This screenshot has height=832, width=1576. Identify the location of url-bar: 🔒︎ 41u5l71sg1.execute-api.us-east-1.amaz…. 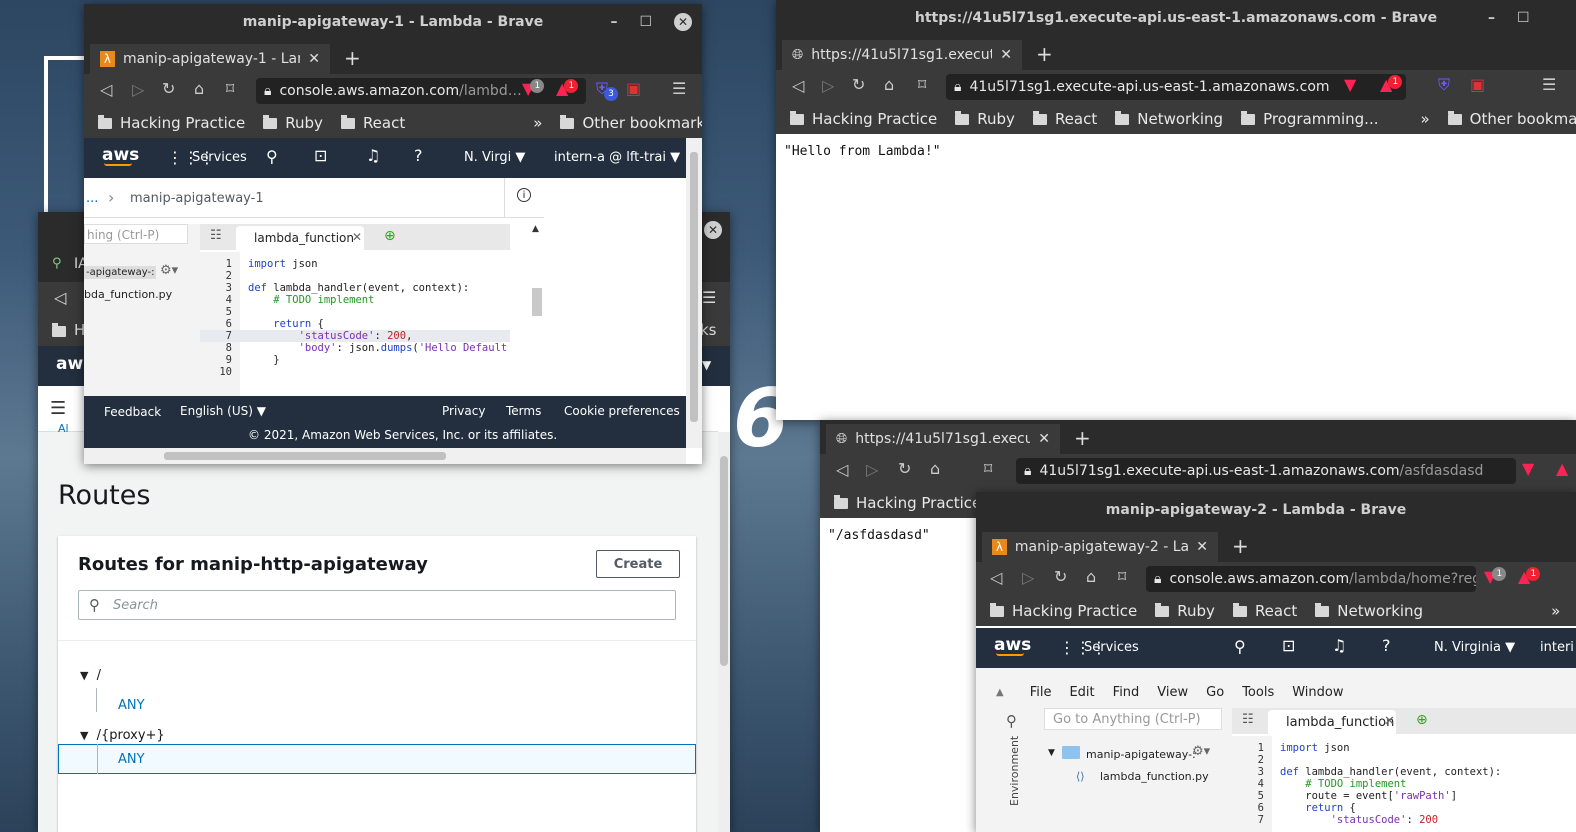
(1176, 87).